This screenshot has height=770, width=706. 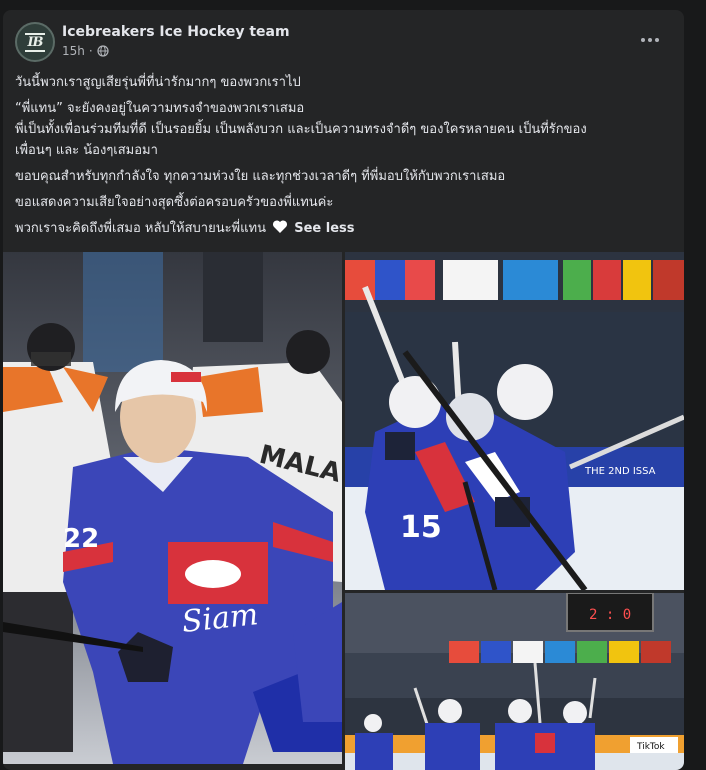 What do you see at coordinates (610, 615) in the screenshot?
I see `scoreboard-text: 2 : 0` at bounding box center [610, 615].